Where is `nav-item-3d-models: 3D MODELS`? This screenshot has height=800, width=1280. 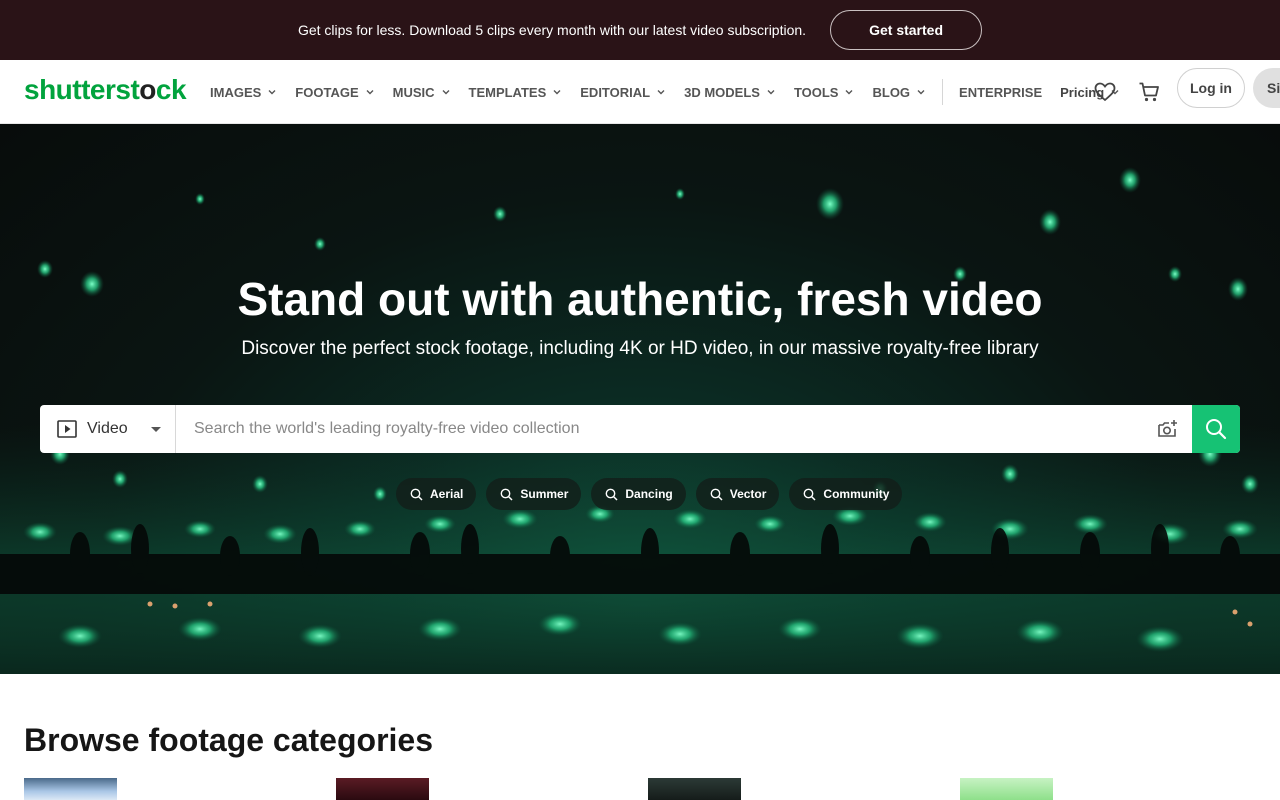
nav-item-3d-models: 3D MODELS is located at coordinates (730, 92).